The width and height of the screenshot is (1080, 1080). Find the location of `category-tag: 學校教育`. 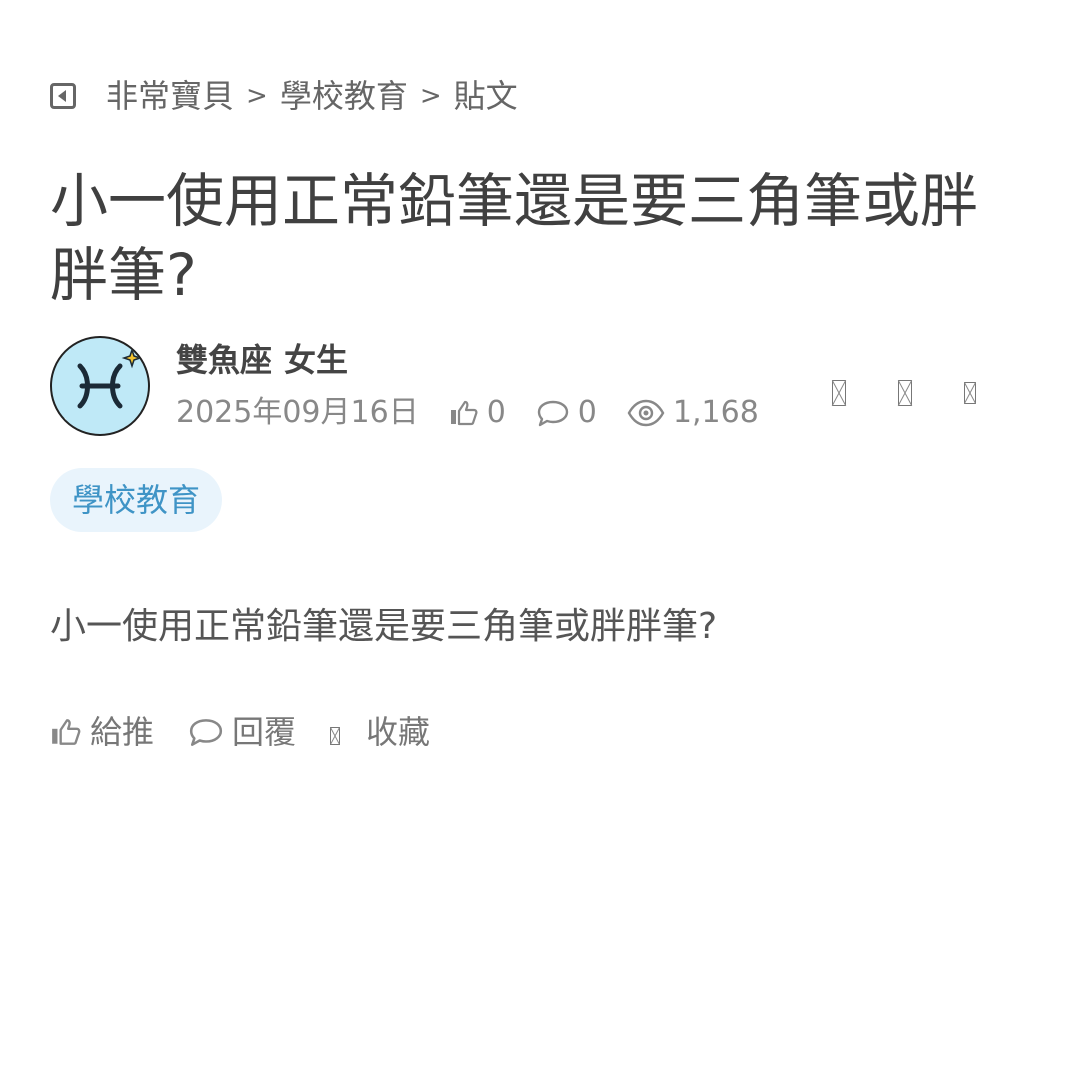

category-tag: 學校教育 is located at coordinates (136, 500).